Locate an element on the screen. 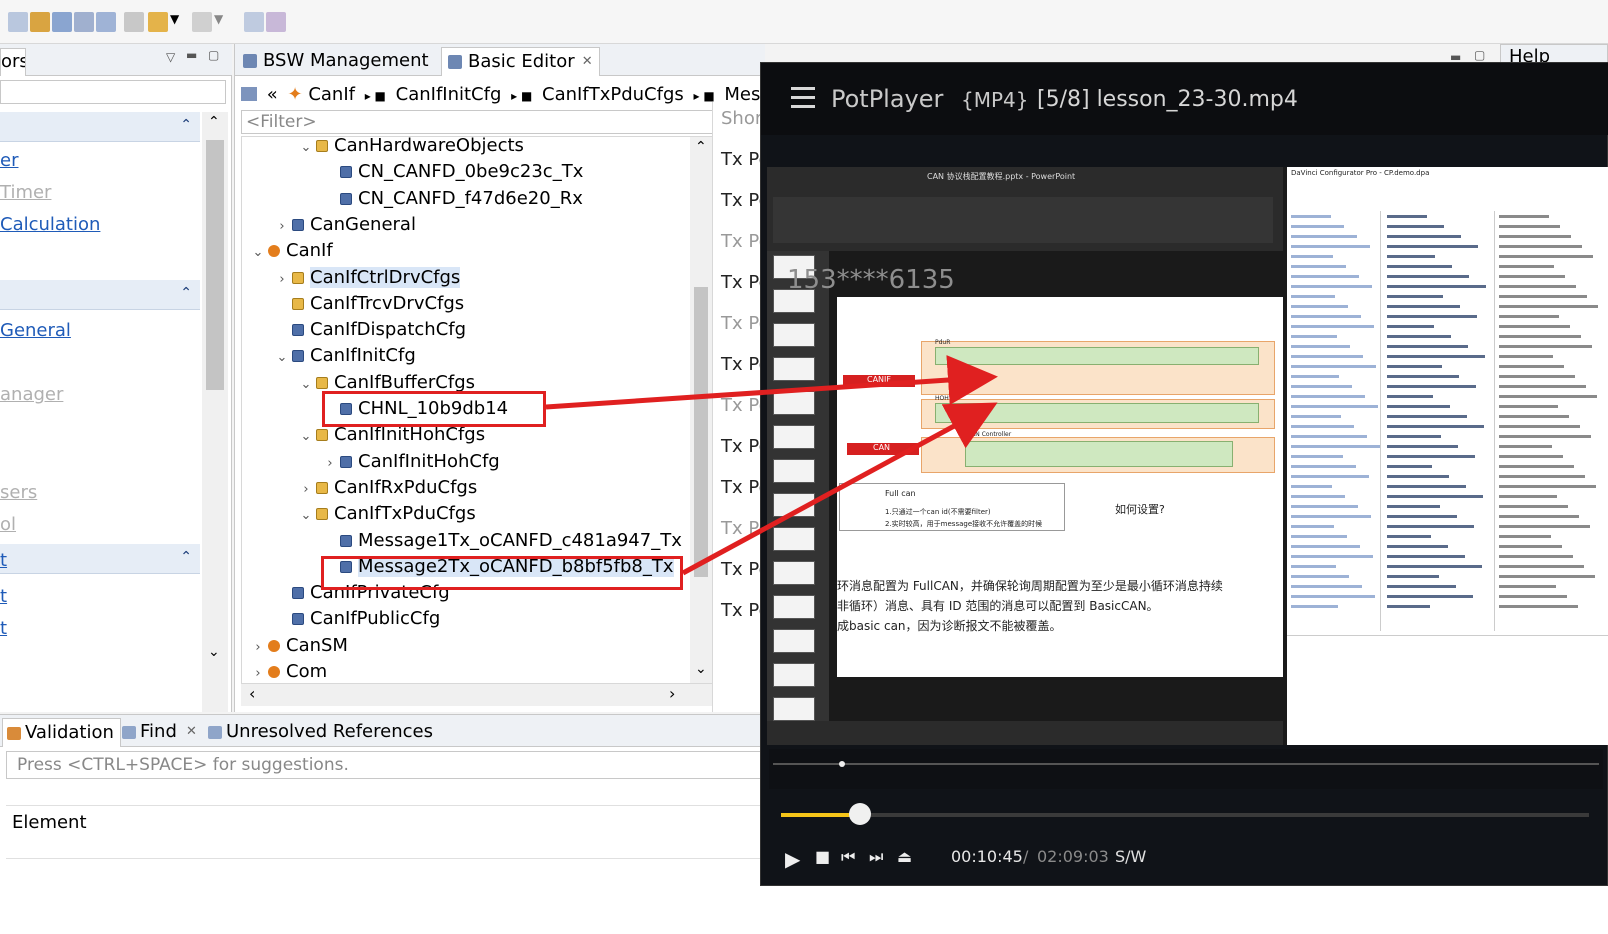 Image resolution: width=1608 pixels, height=934 pixels. left-link: er is located at coordinates (9, 160).